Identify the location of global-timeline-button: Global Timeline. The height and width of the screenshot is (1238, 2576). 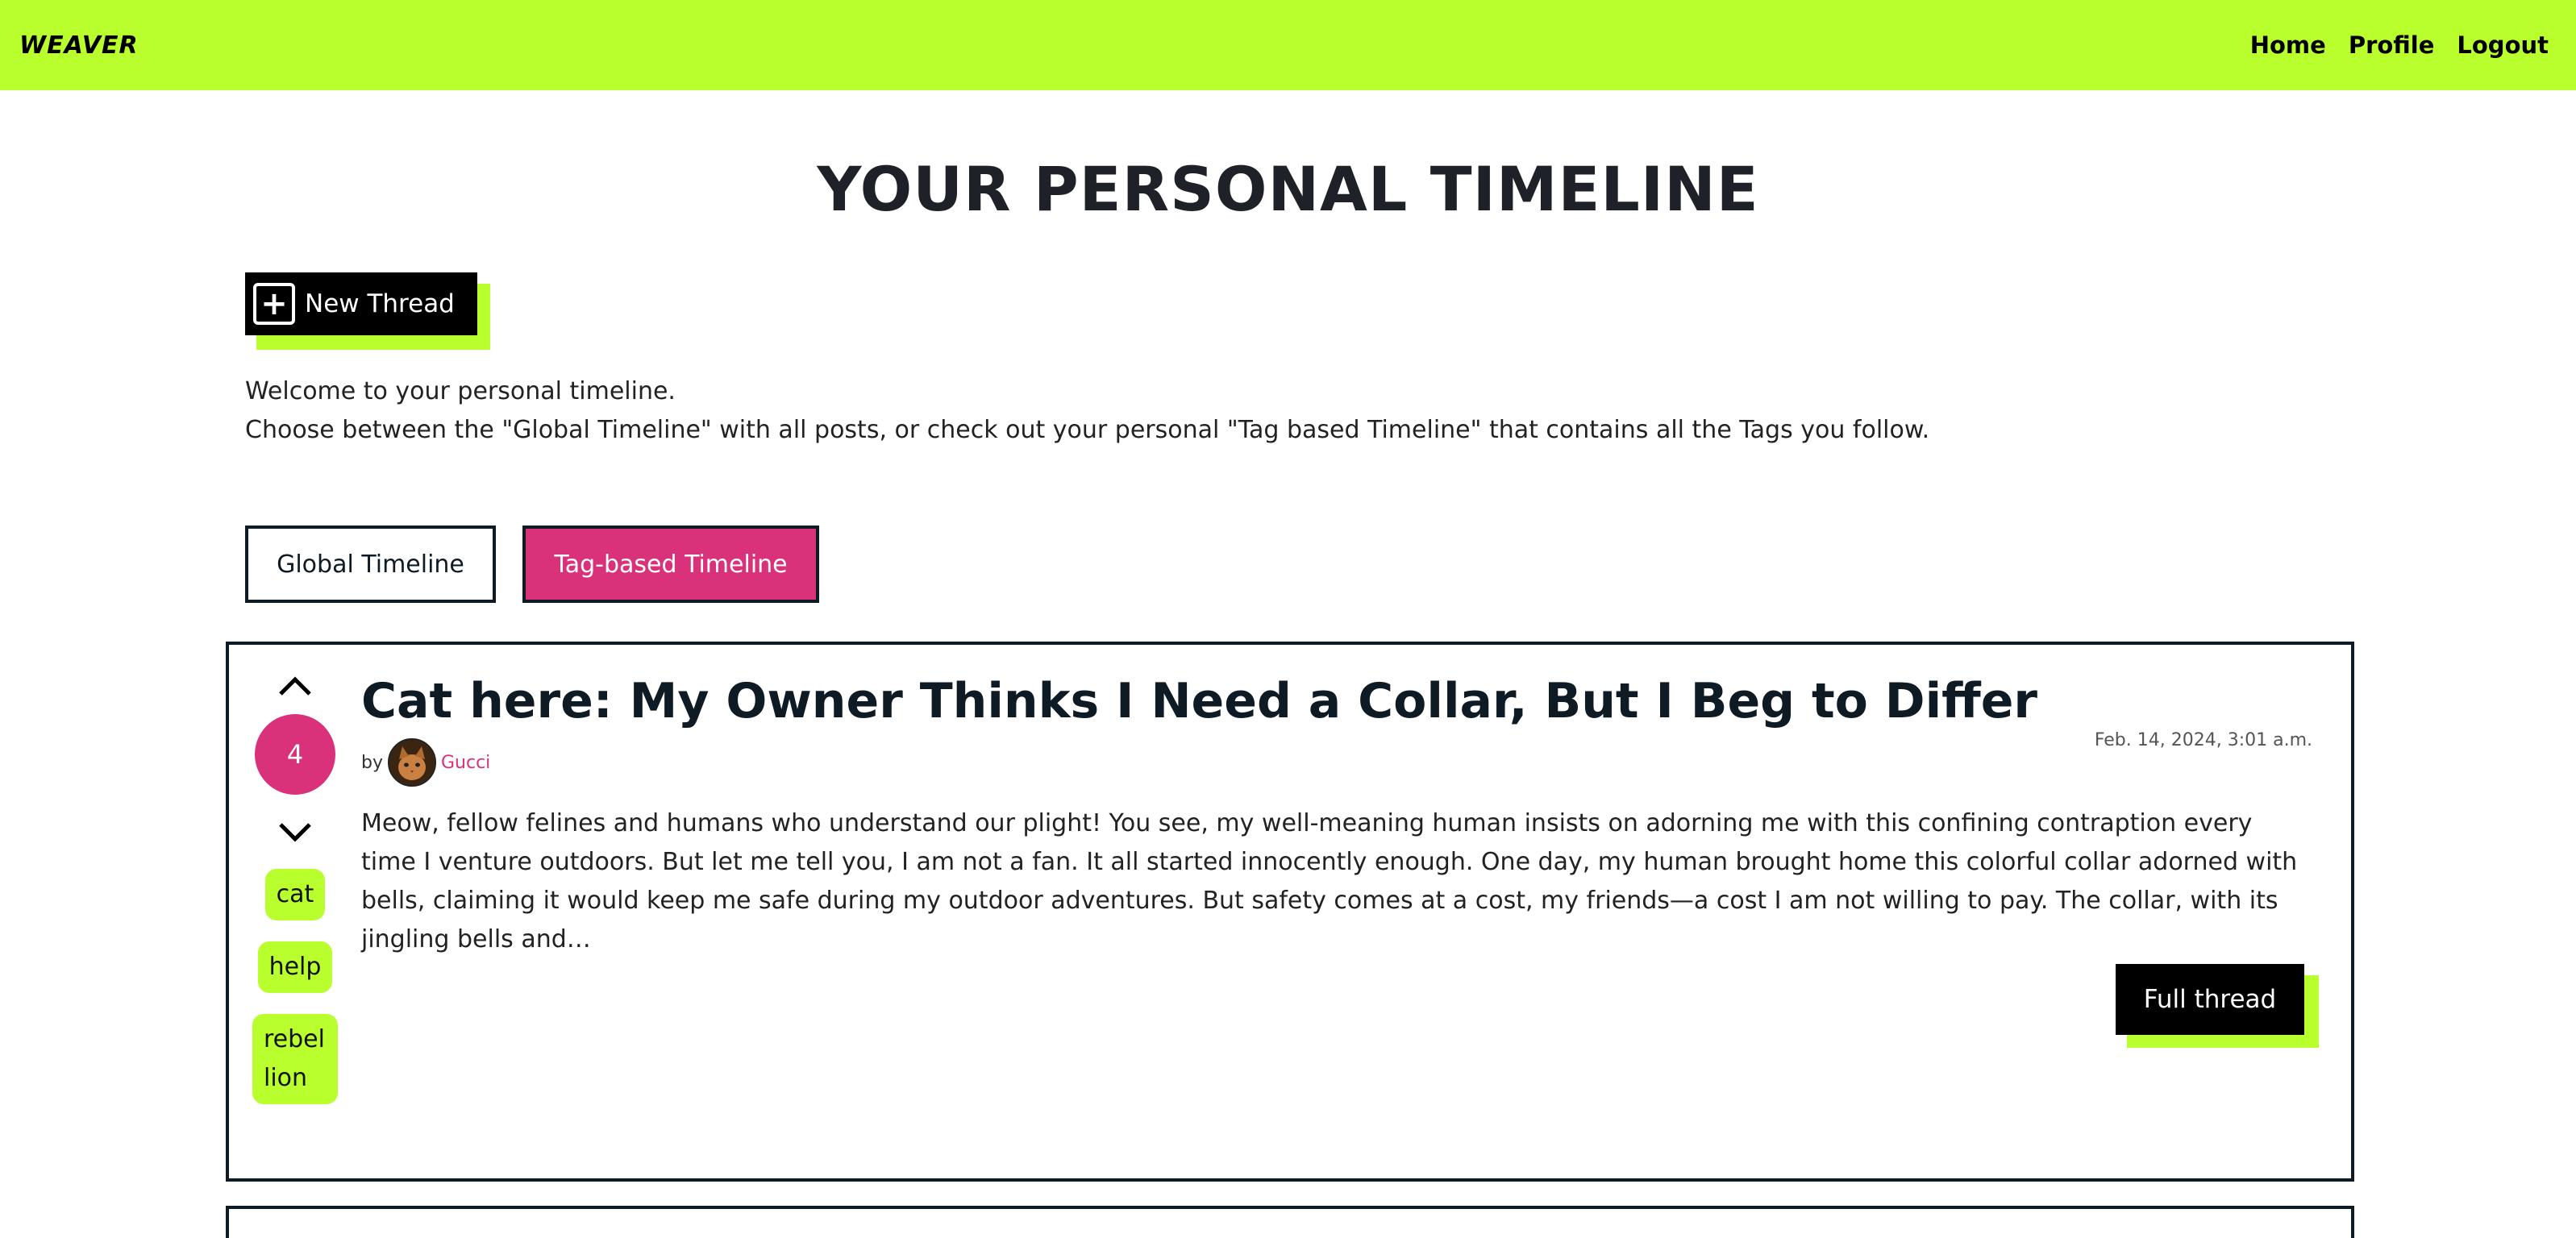
(370, 564).